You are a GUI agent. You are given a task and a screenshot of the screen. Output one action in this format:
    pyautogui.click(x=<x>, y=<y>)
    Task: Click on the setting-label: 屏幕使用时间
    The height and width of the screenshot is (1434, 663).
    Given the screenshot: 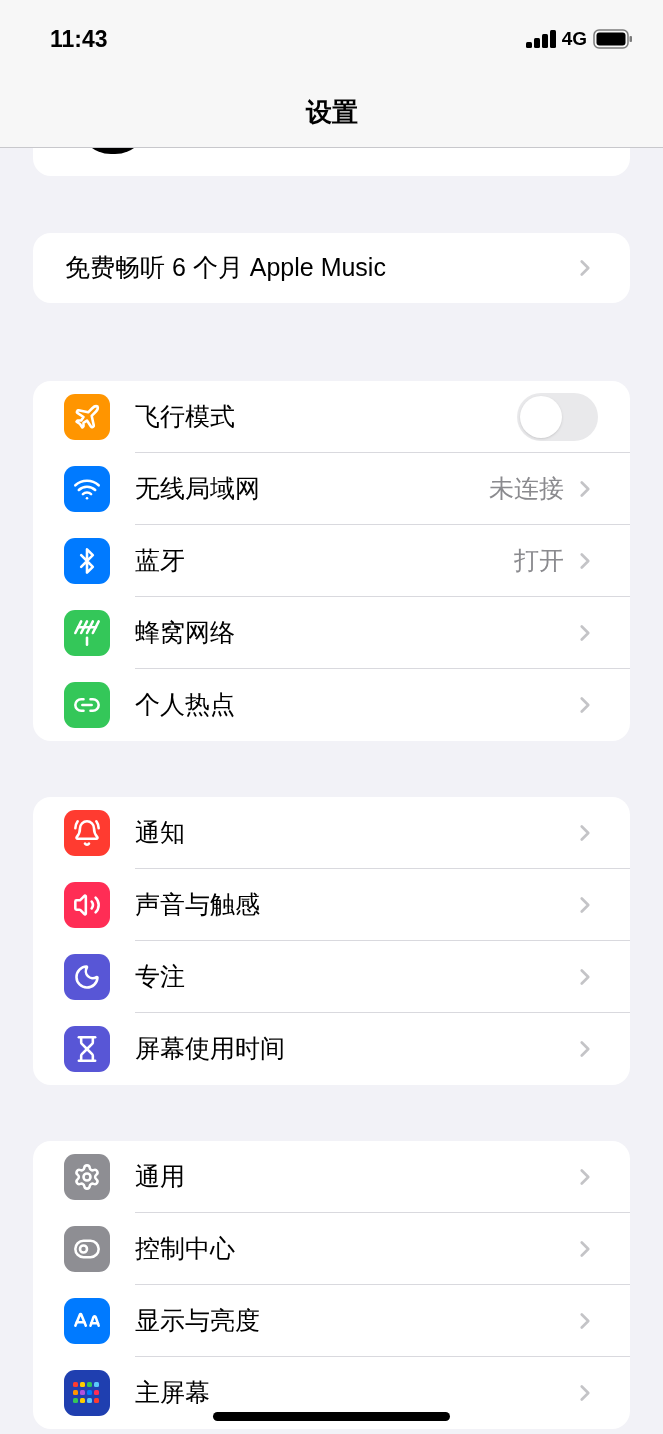 What is the action you would take?
    pyautogui.click(x=353, y=1049)
    